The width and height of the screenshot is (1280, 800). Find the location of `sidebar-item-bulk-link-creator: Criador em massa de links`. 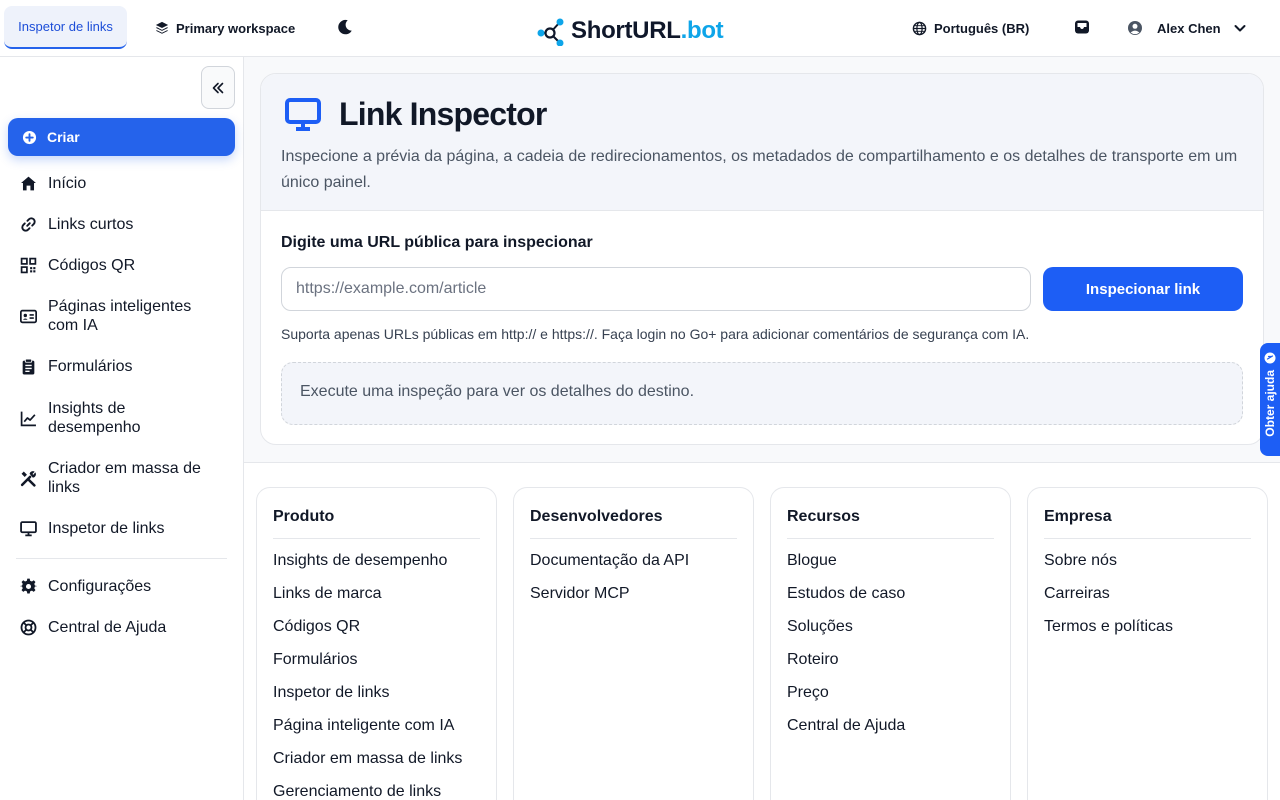

sidebar-item-bulk-link-creator: Criador em massa de links is located at coordinates (119, 478).